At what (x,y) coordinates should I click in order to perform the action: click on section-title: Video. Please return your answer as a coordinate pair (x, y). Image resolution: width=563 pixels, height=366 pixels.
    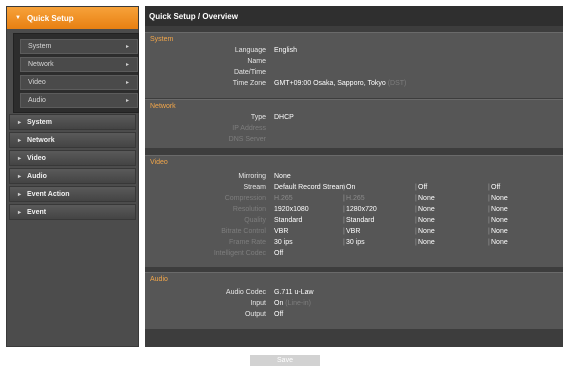
    Looking at the image, I should click on (159, 162).